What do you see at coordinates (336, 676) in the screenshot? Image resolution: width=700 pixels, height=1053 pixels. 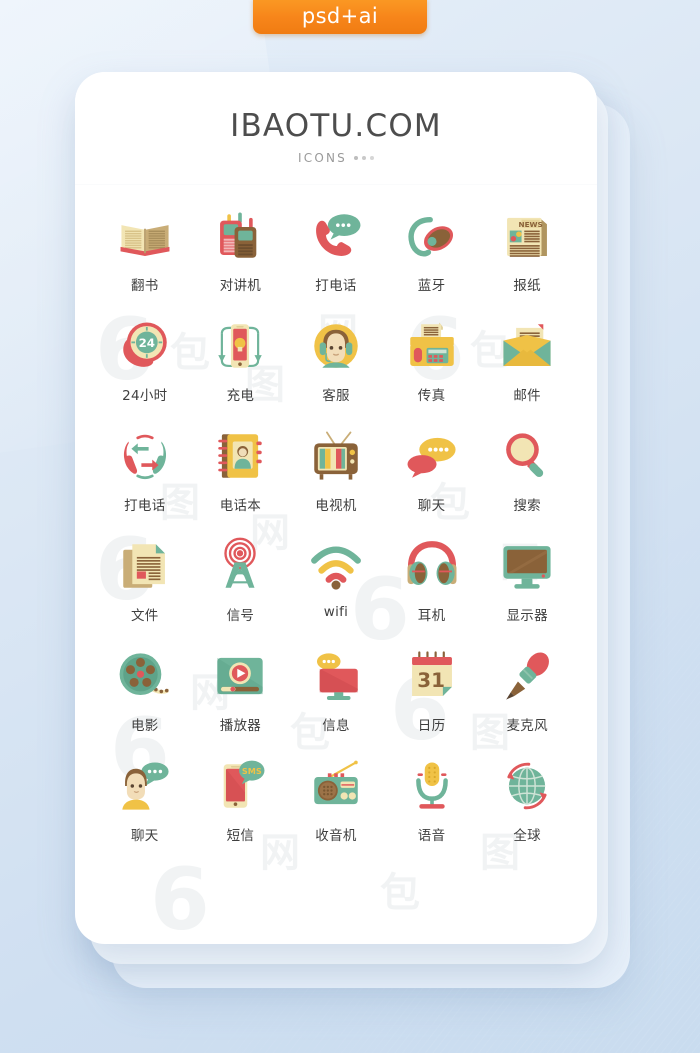 I see `message-monitor-icon` at bounding box center [336, 676].